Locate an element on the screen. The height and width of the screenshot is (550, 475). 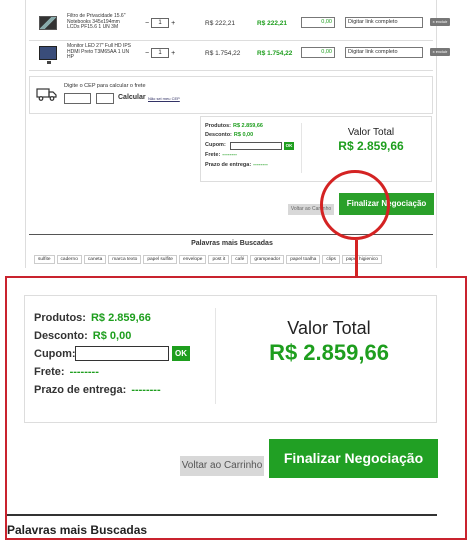
cep-input-suffix is located at coordinates (105, 98).